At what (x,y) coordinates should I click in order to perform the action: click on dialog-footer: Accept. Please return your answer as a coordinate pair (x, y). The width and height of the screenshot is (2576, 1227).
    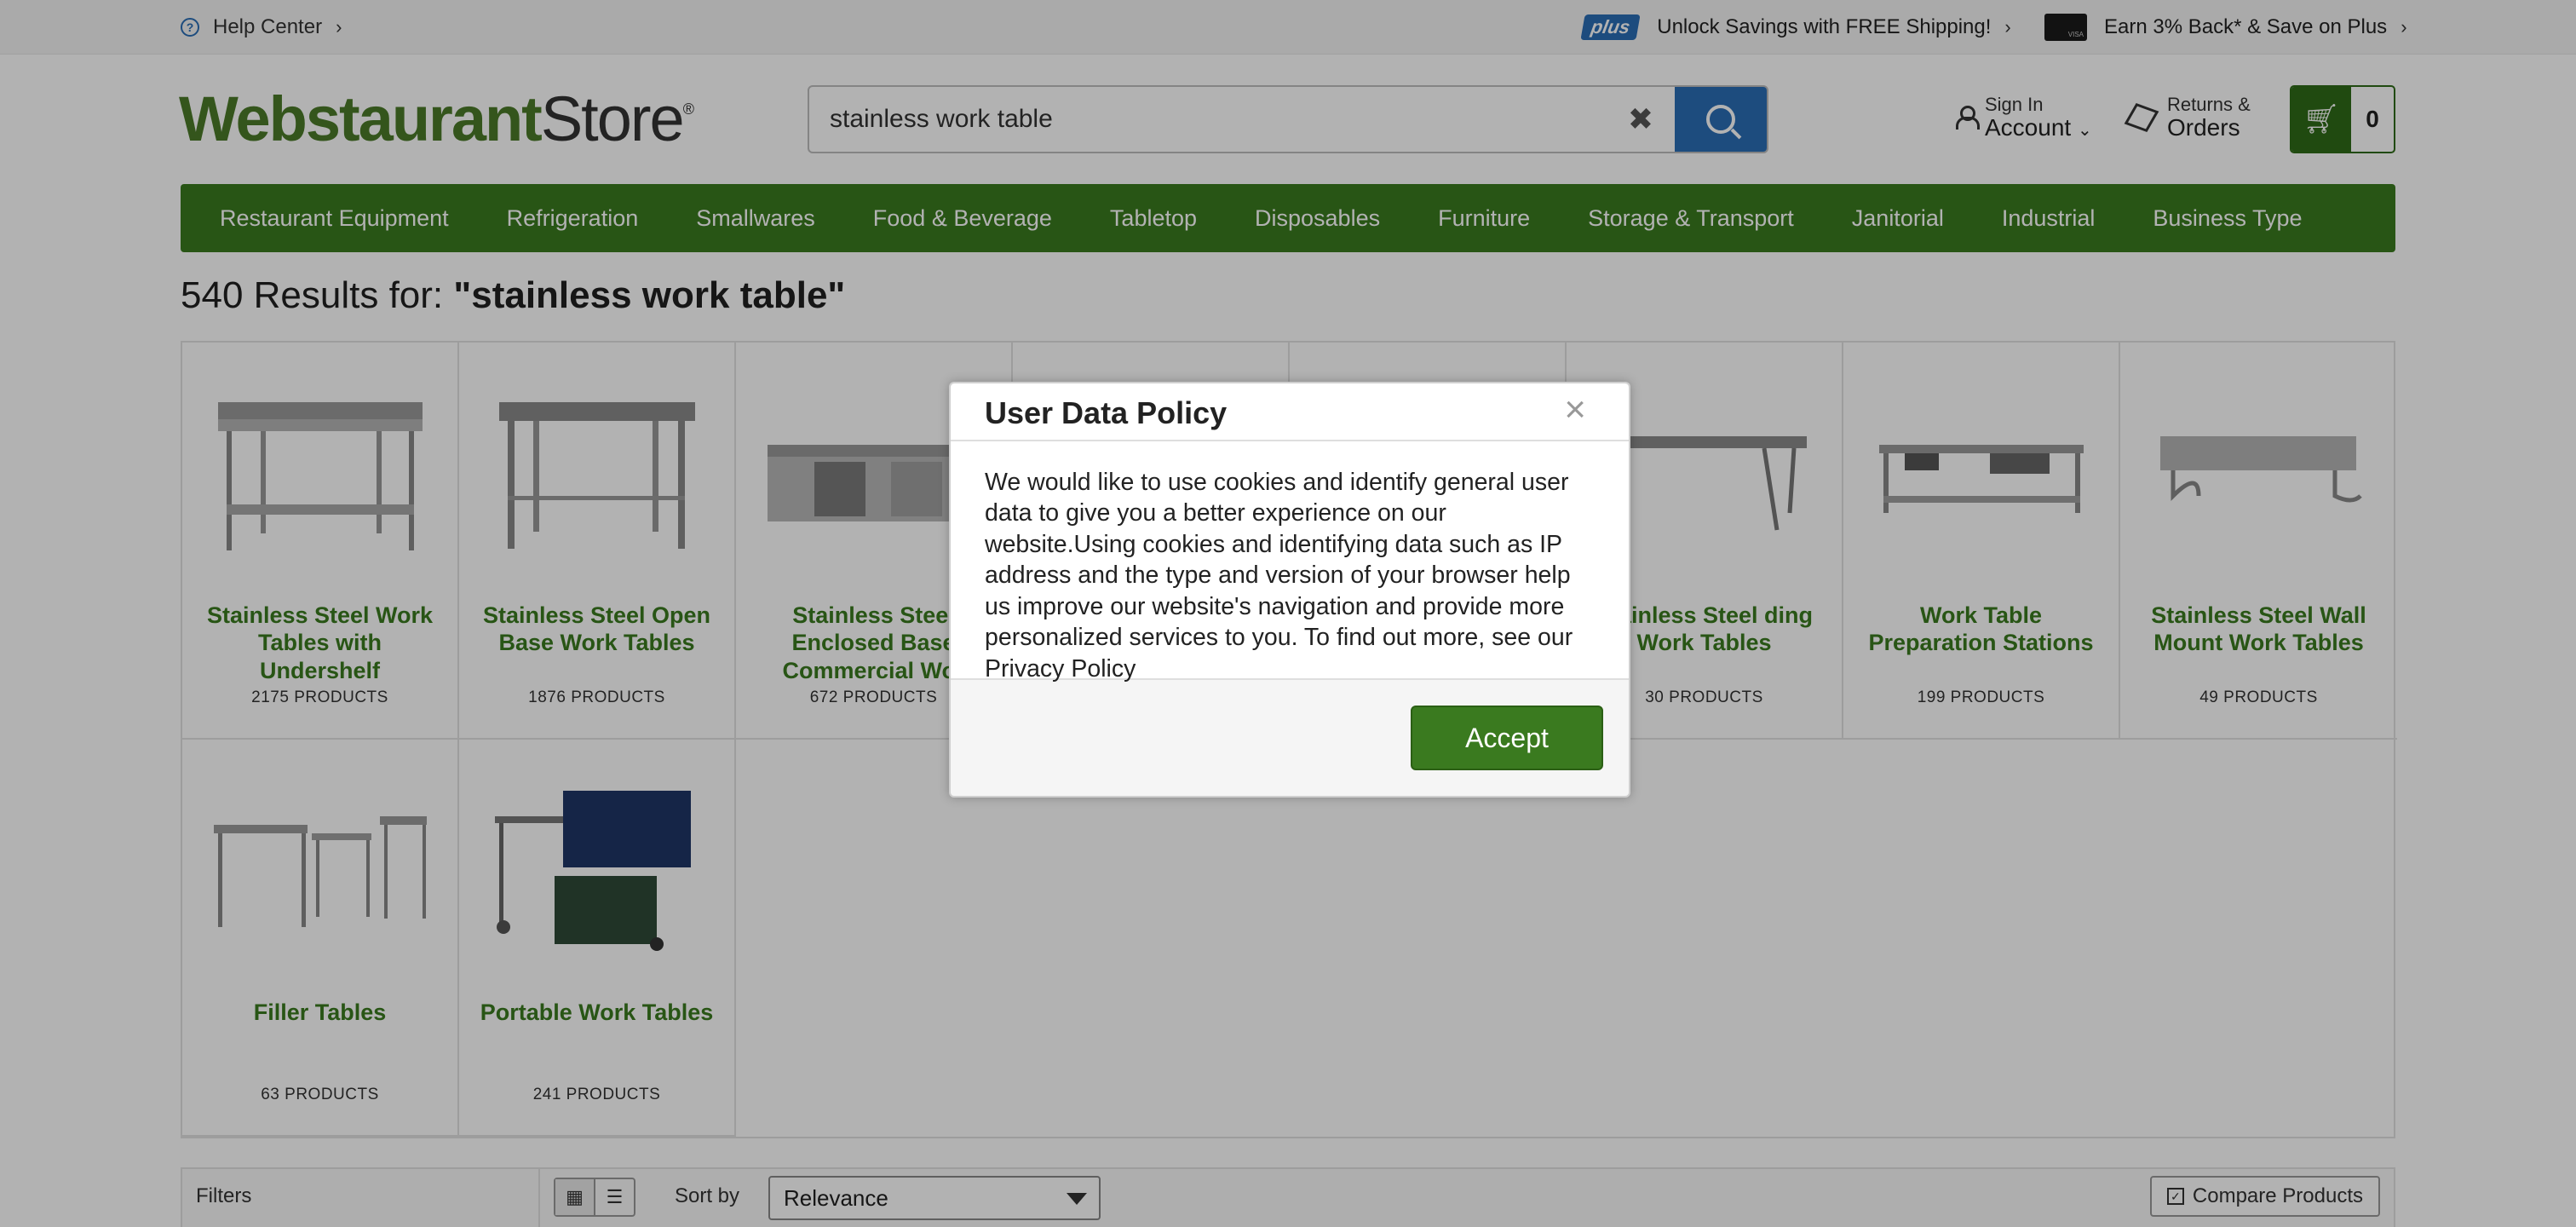
    Looking at the image, I should click on (1290, 737).